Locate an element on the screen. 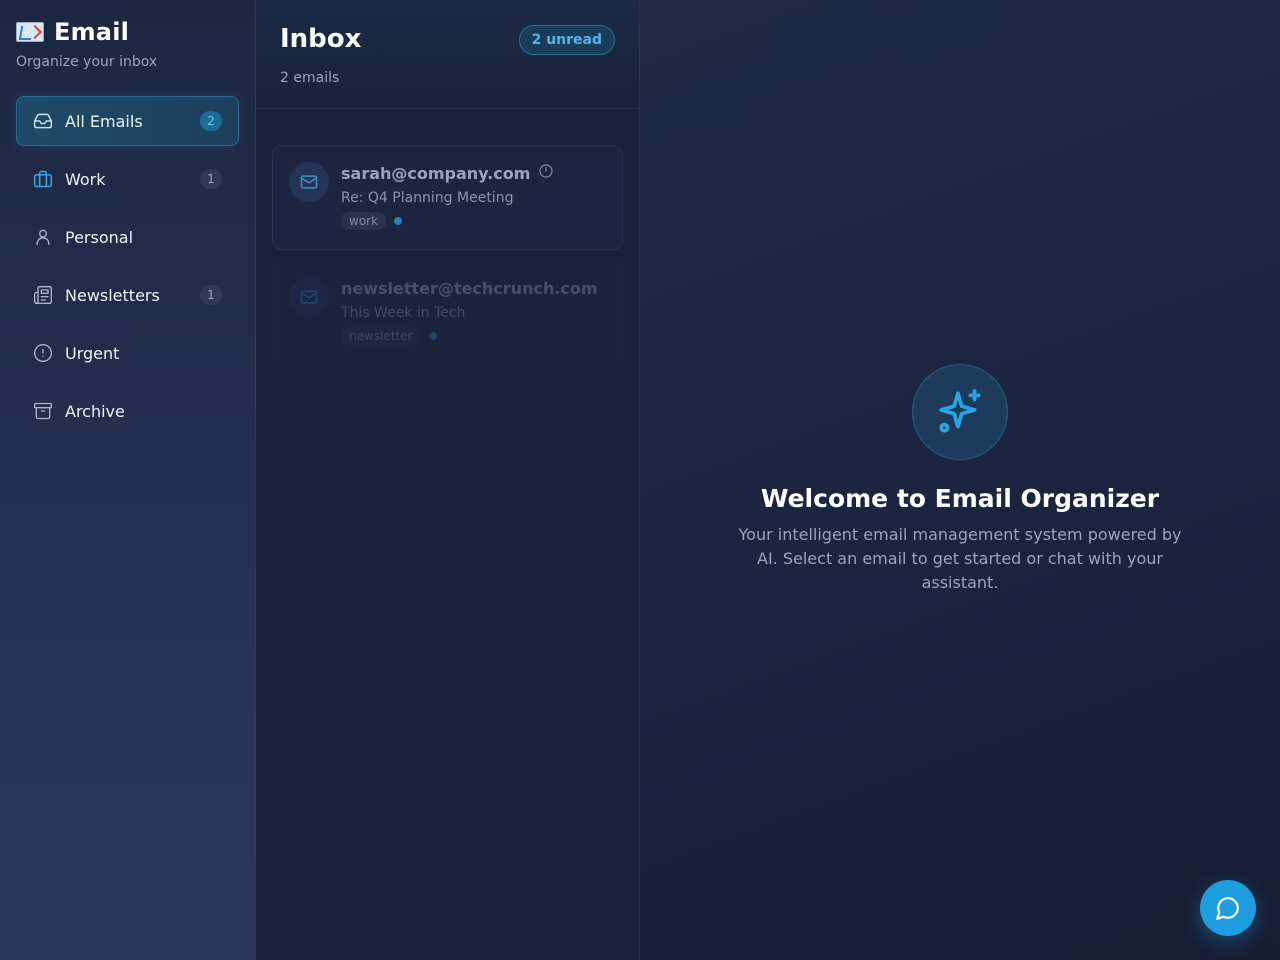 This screenshot has width=1280, height=960. email-tag: work is located at coordinates (364, 221).